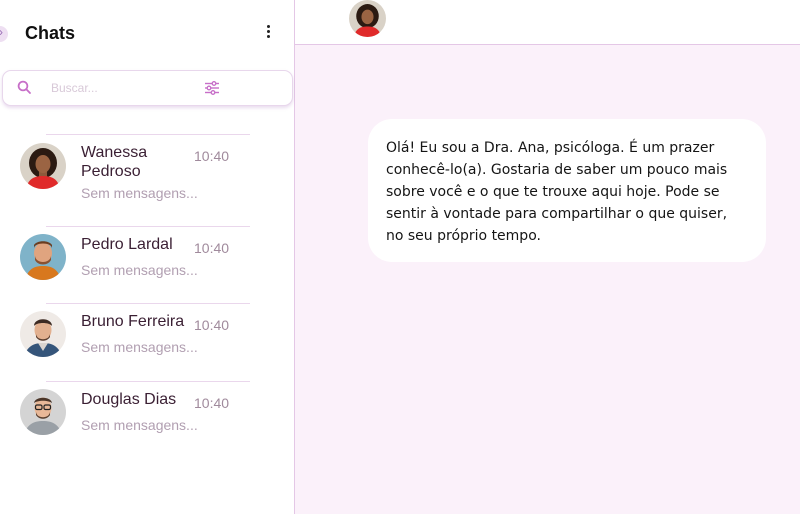 This screenshot has width=800, height=514. I want to click on search-input, so click(121, 88).